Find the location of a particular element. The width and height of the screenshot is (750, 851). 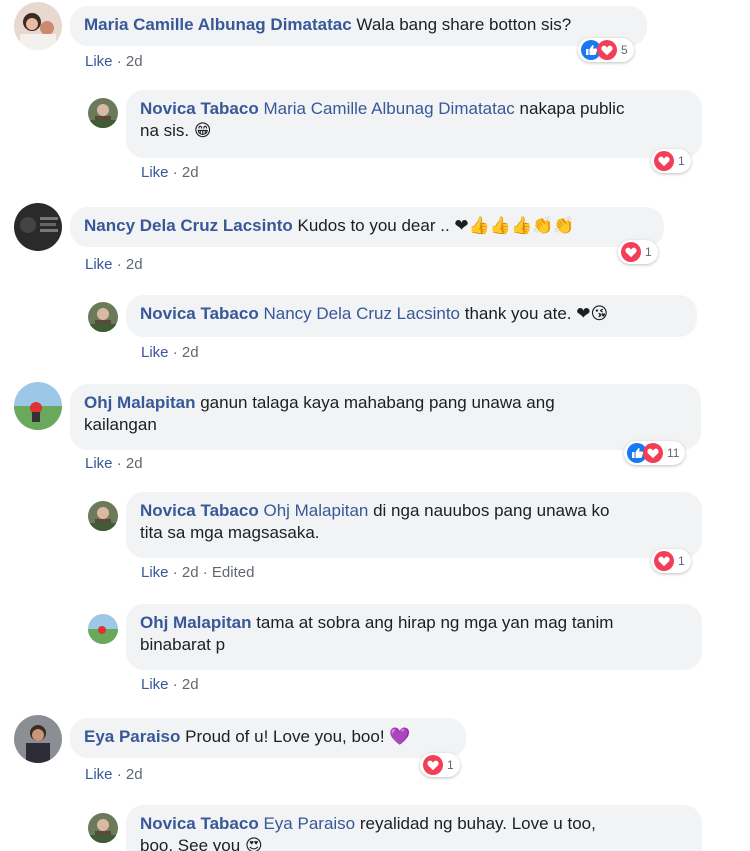

comment-author: Eya Paraiso is located at coordinates (132, 736).